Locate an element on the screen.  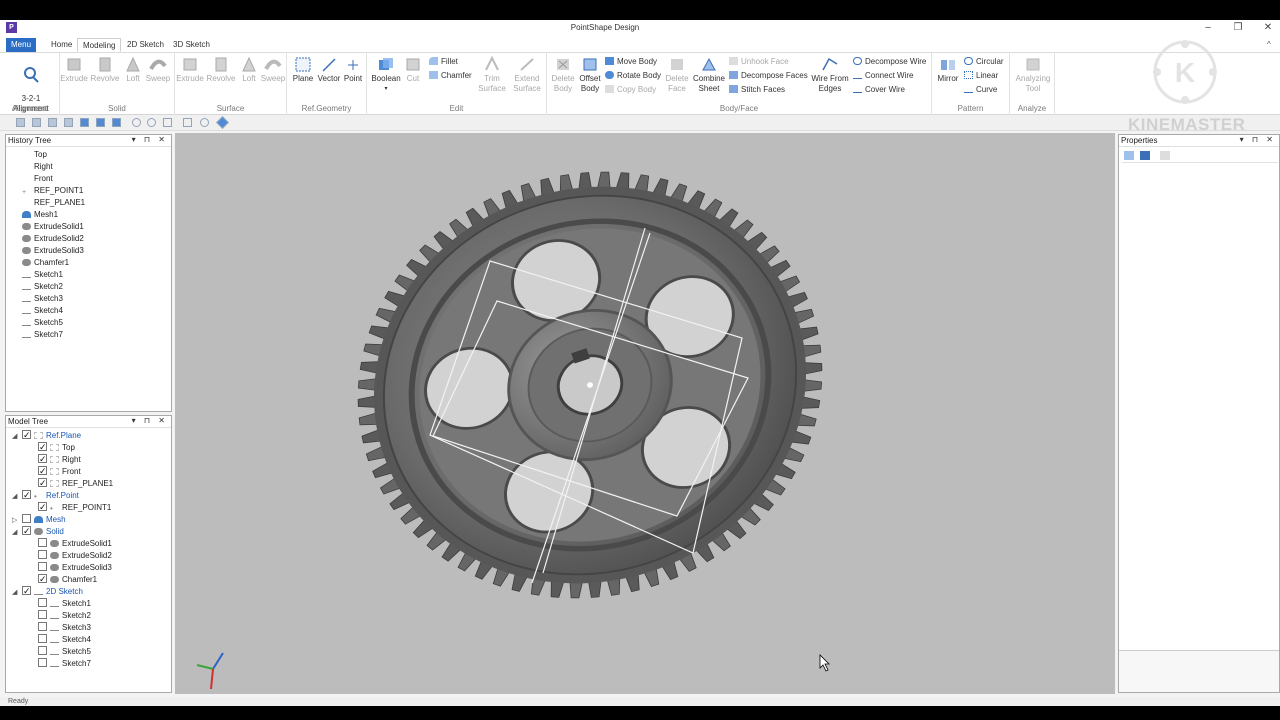
trim-surface-button: Trim Surface is located at coordinates (492, 75).